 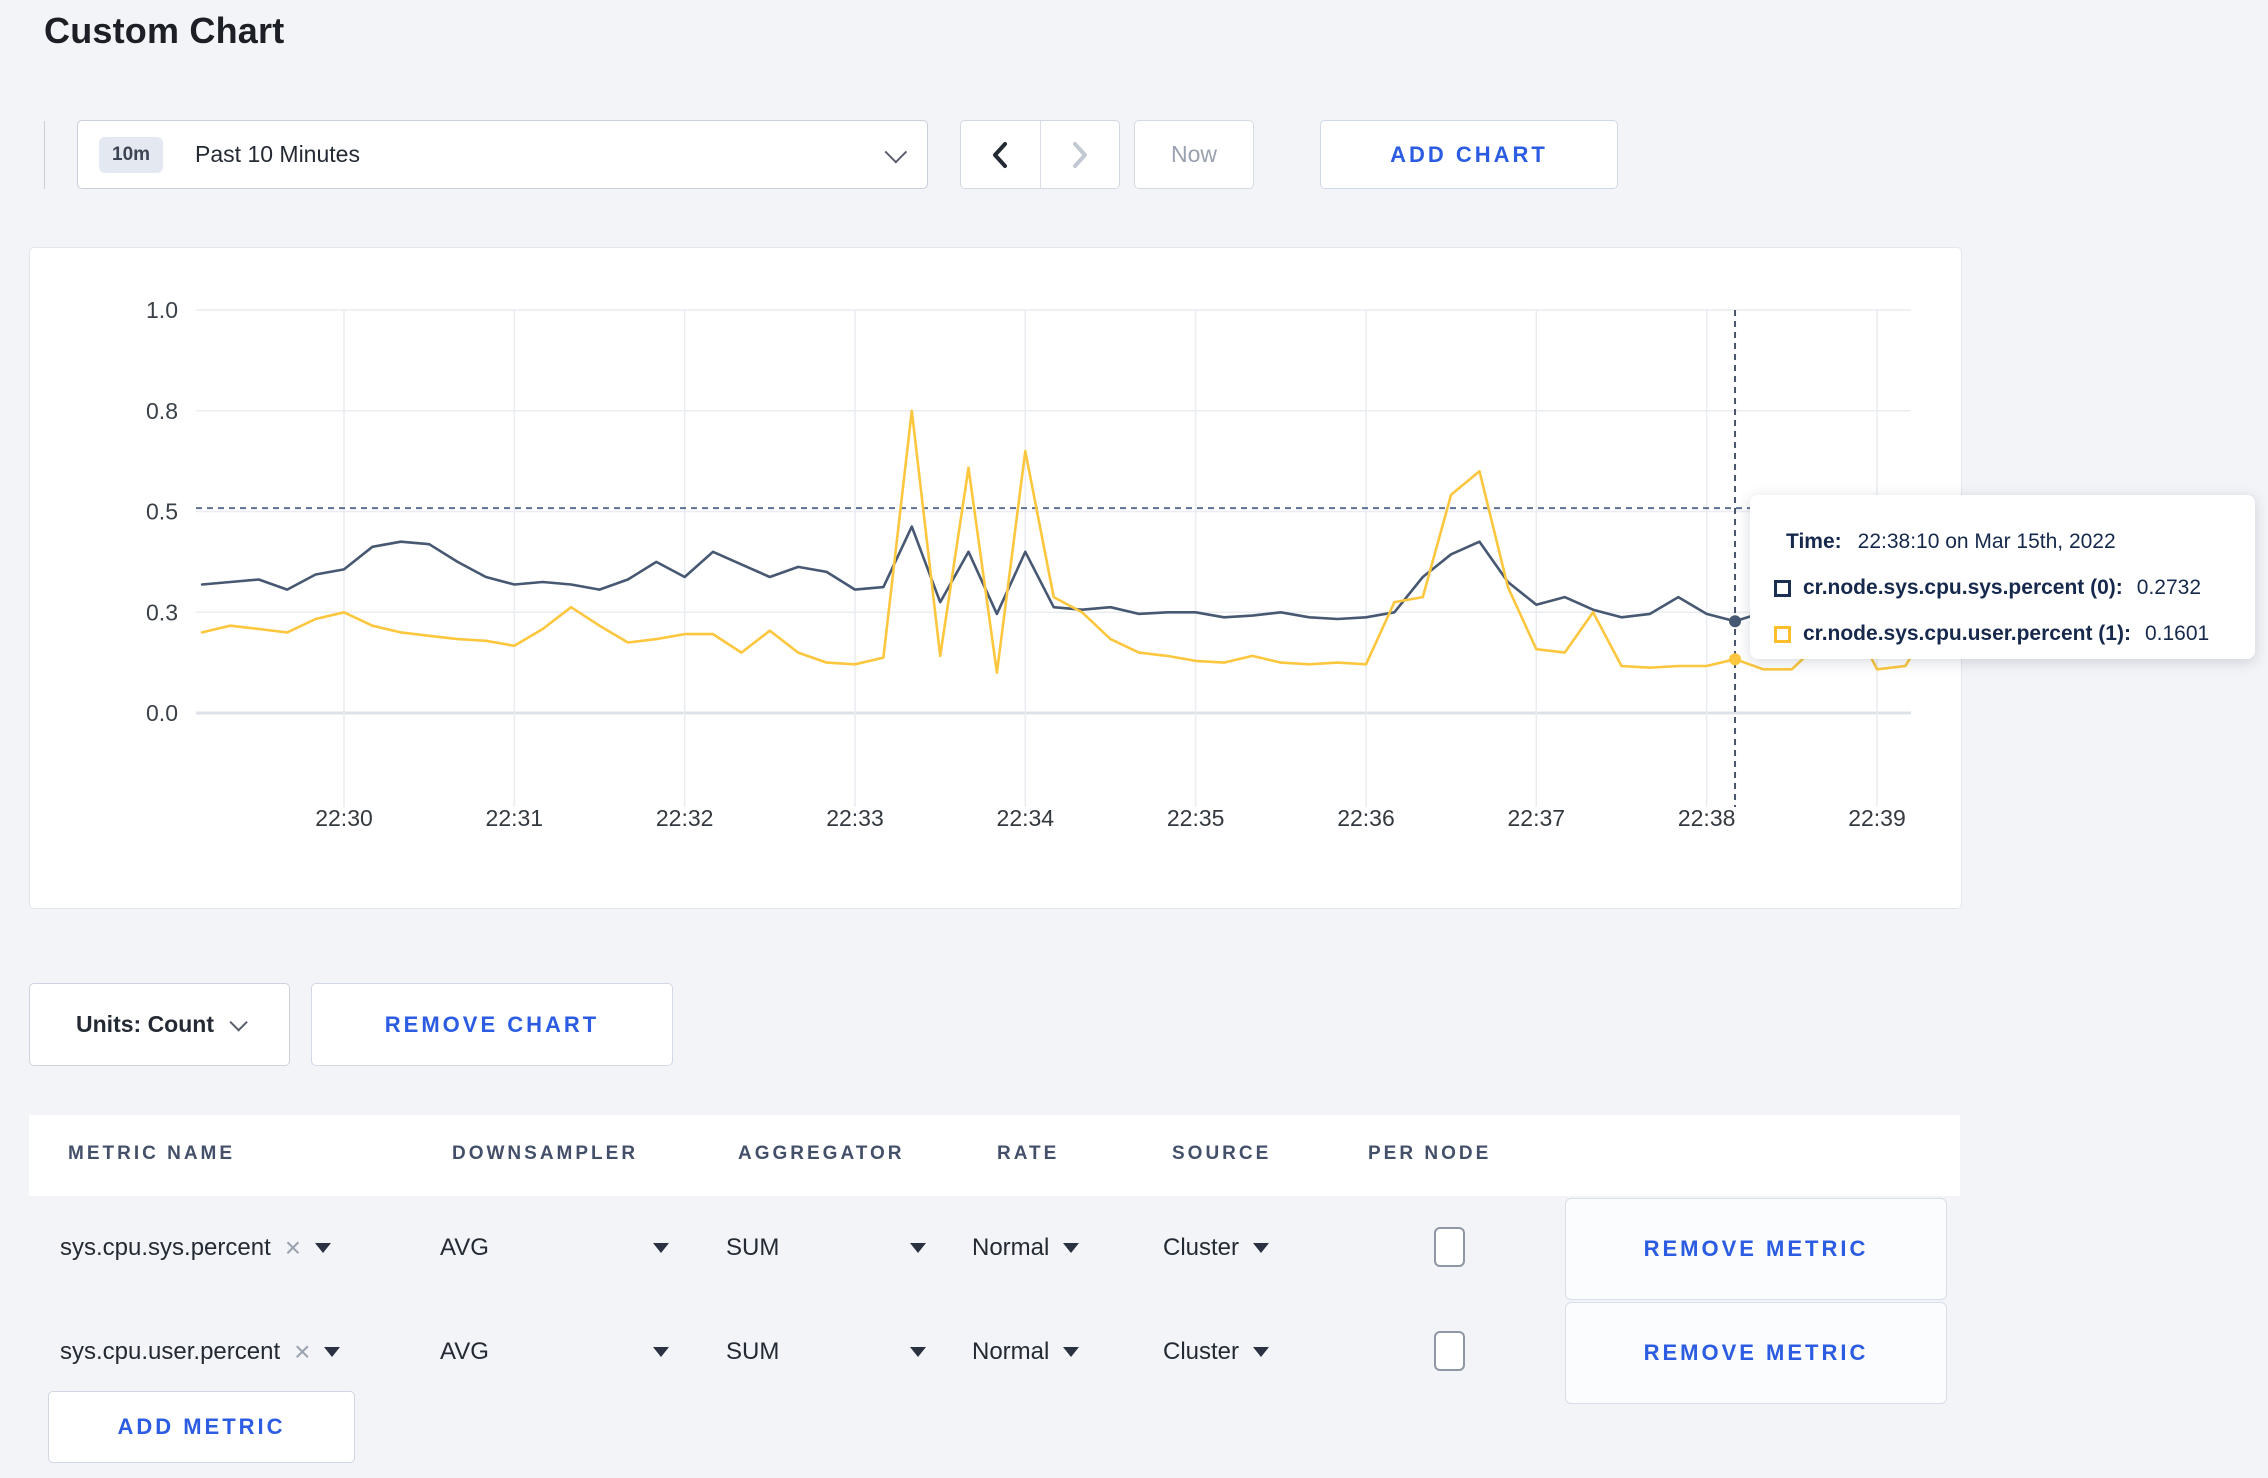 I want to click on x-axis-tick-label: 22:39, so click(x=1877, y=818).